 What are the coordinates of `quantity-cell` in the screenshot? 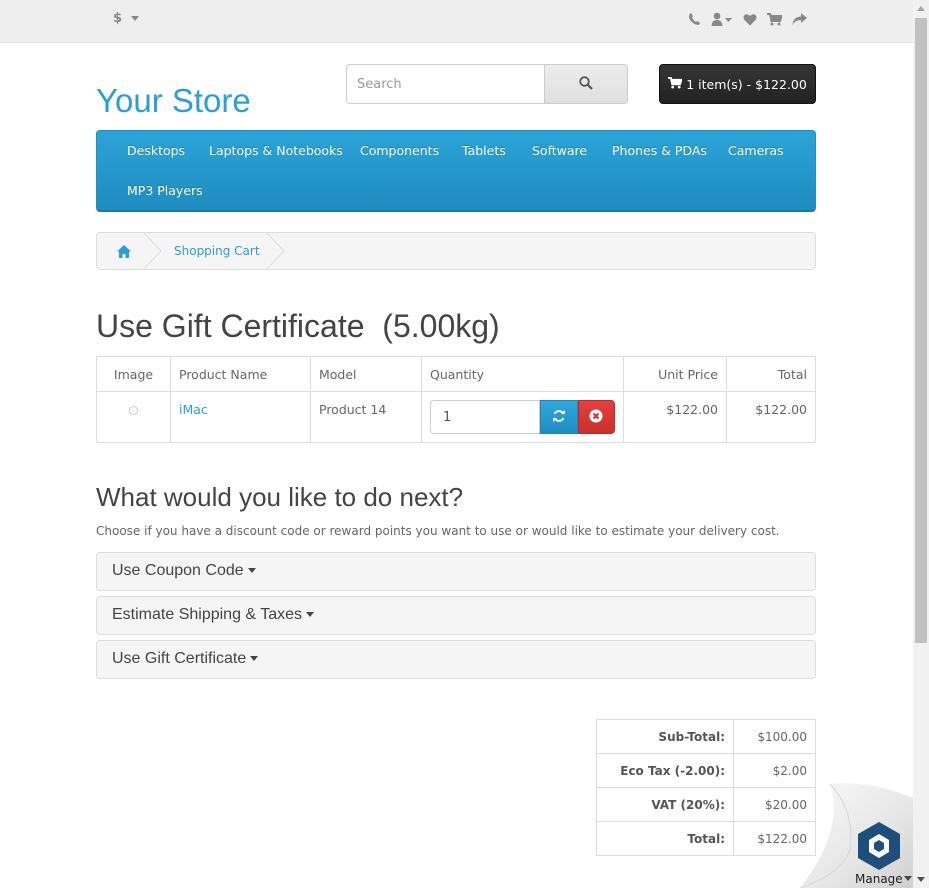 It's located at (522, 417).